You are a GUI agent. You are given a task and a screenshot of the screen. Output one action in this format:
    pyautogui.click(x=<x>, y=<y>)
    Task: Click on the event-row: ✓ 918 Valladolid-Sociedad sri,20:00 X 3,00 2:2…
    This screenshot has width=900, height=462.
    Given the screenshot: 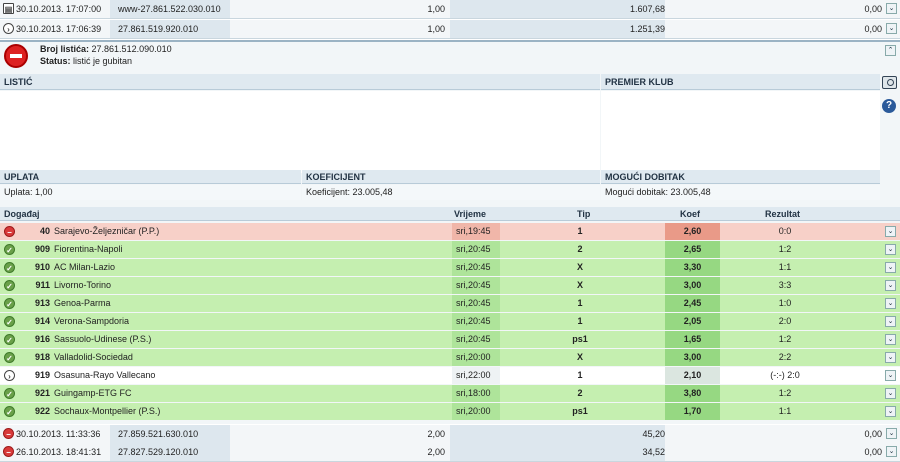 What is the action you would take?
    pyautogui.click(x=450, y=357)
    